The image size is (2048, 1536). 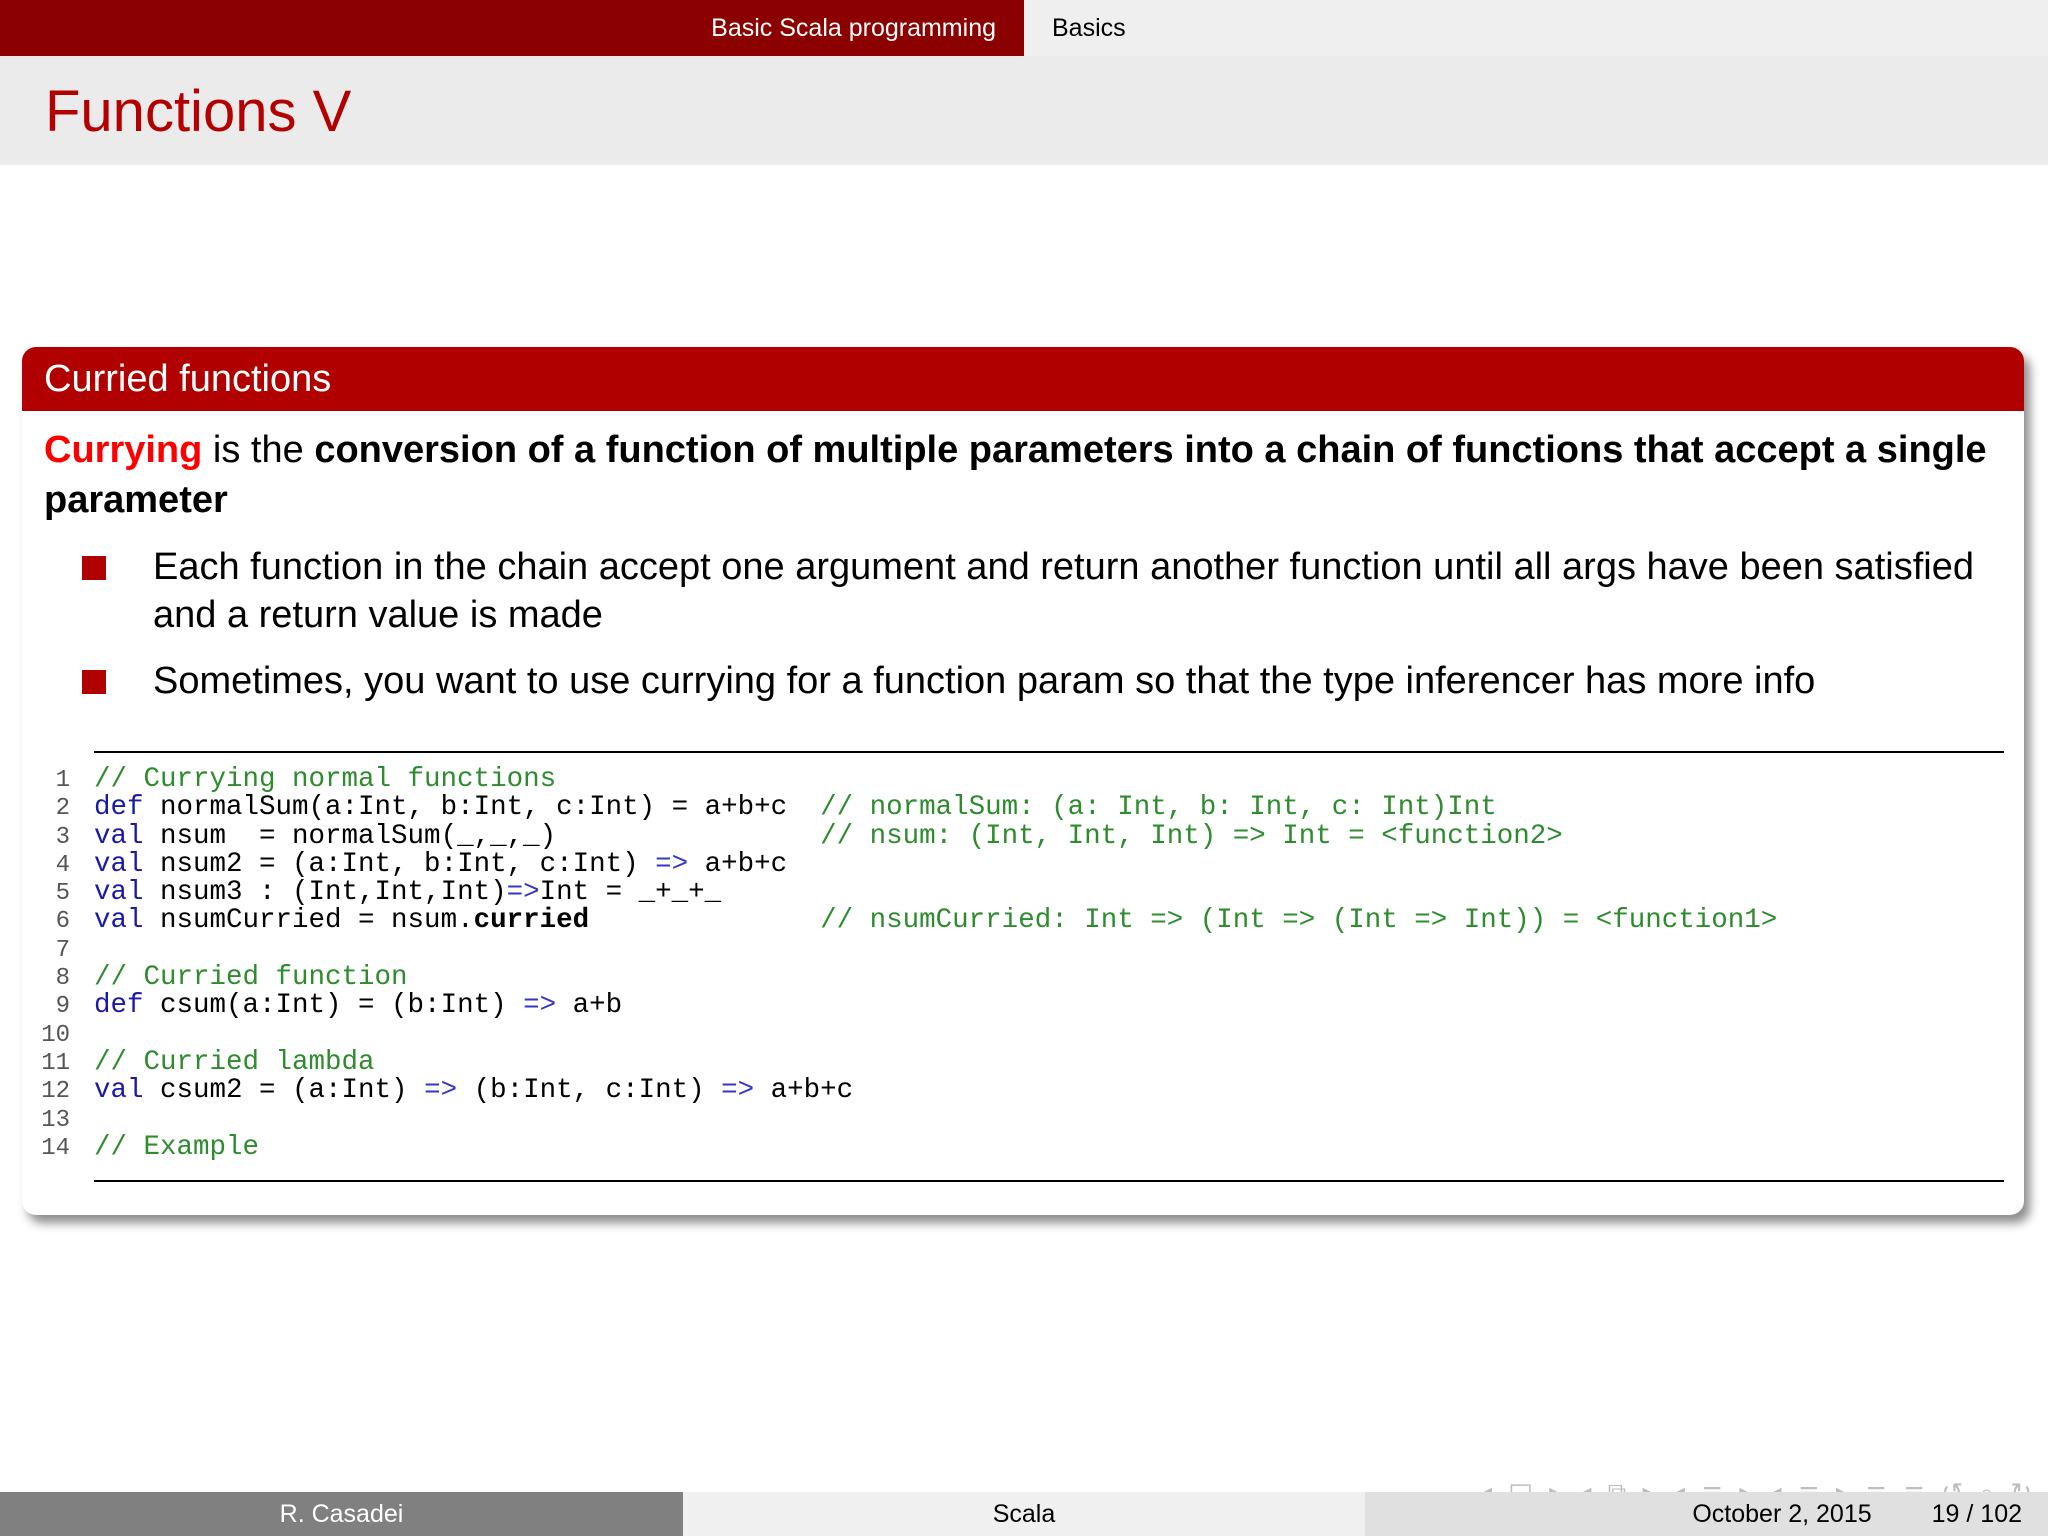 What do you see at coordinates (1536, 28) in the screenshot?
I see `headline-subsection-cell: Basics` at bounding box center [1536, 28].